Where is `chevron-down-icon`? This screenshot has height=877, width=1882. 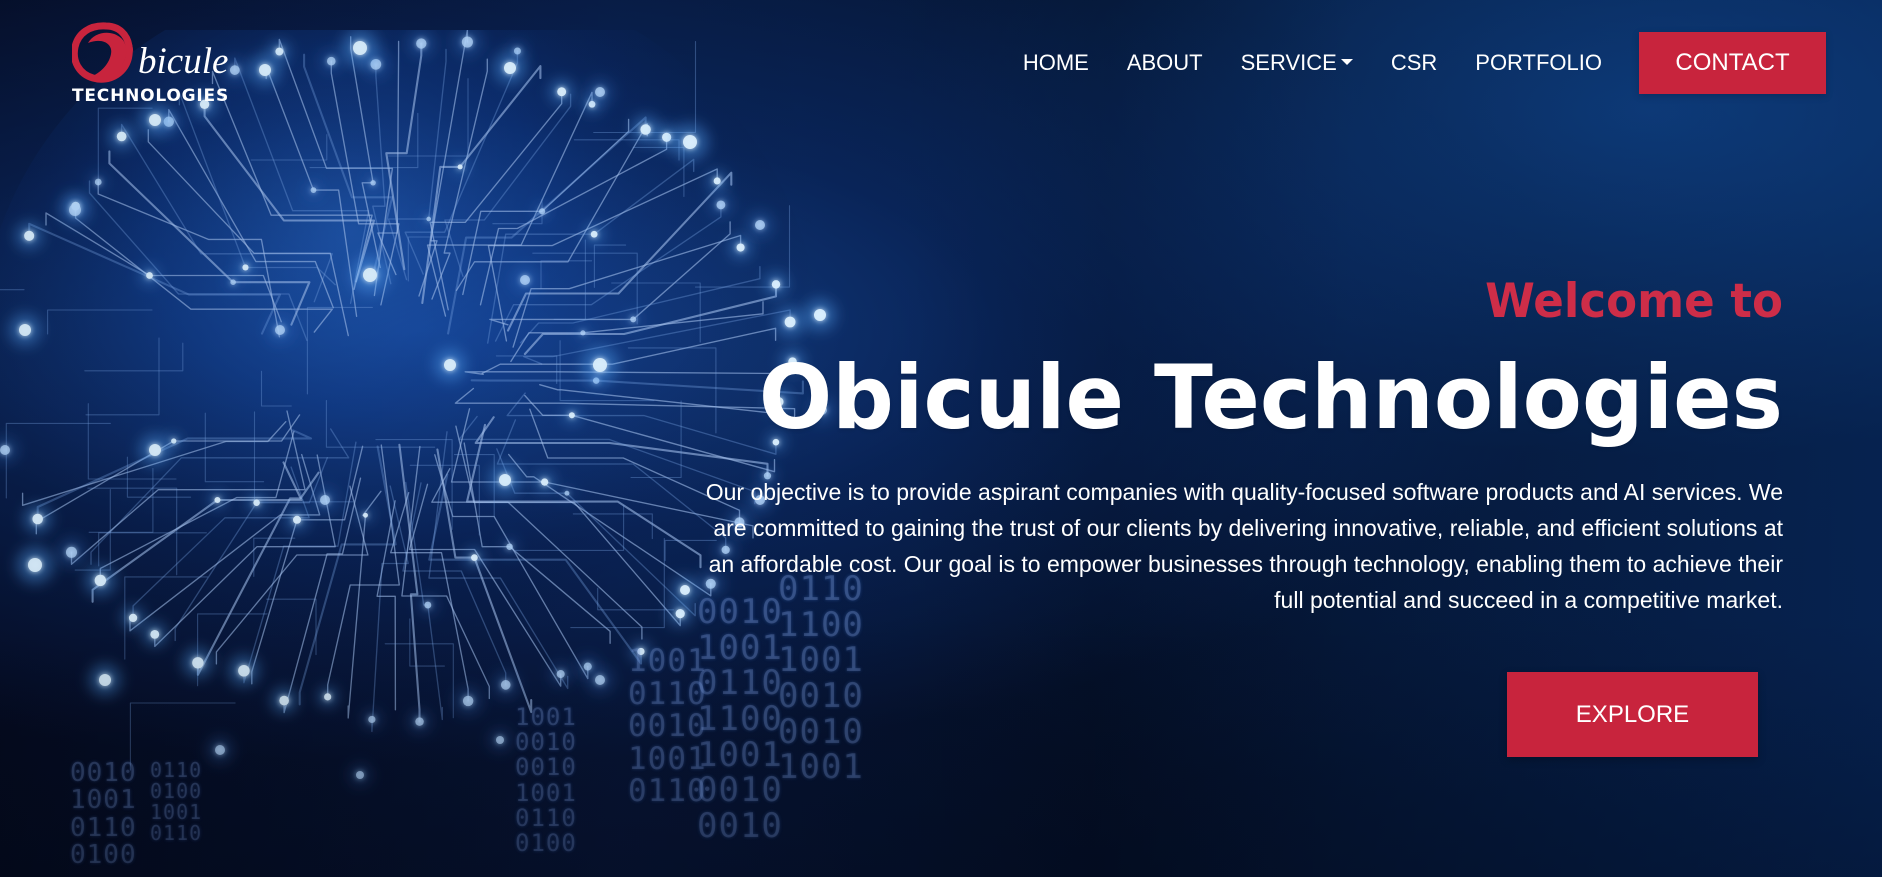
chevron-down-icon is located at coordinates (1346, 62).